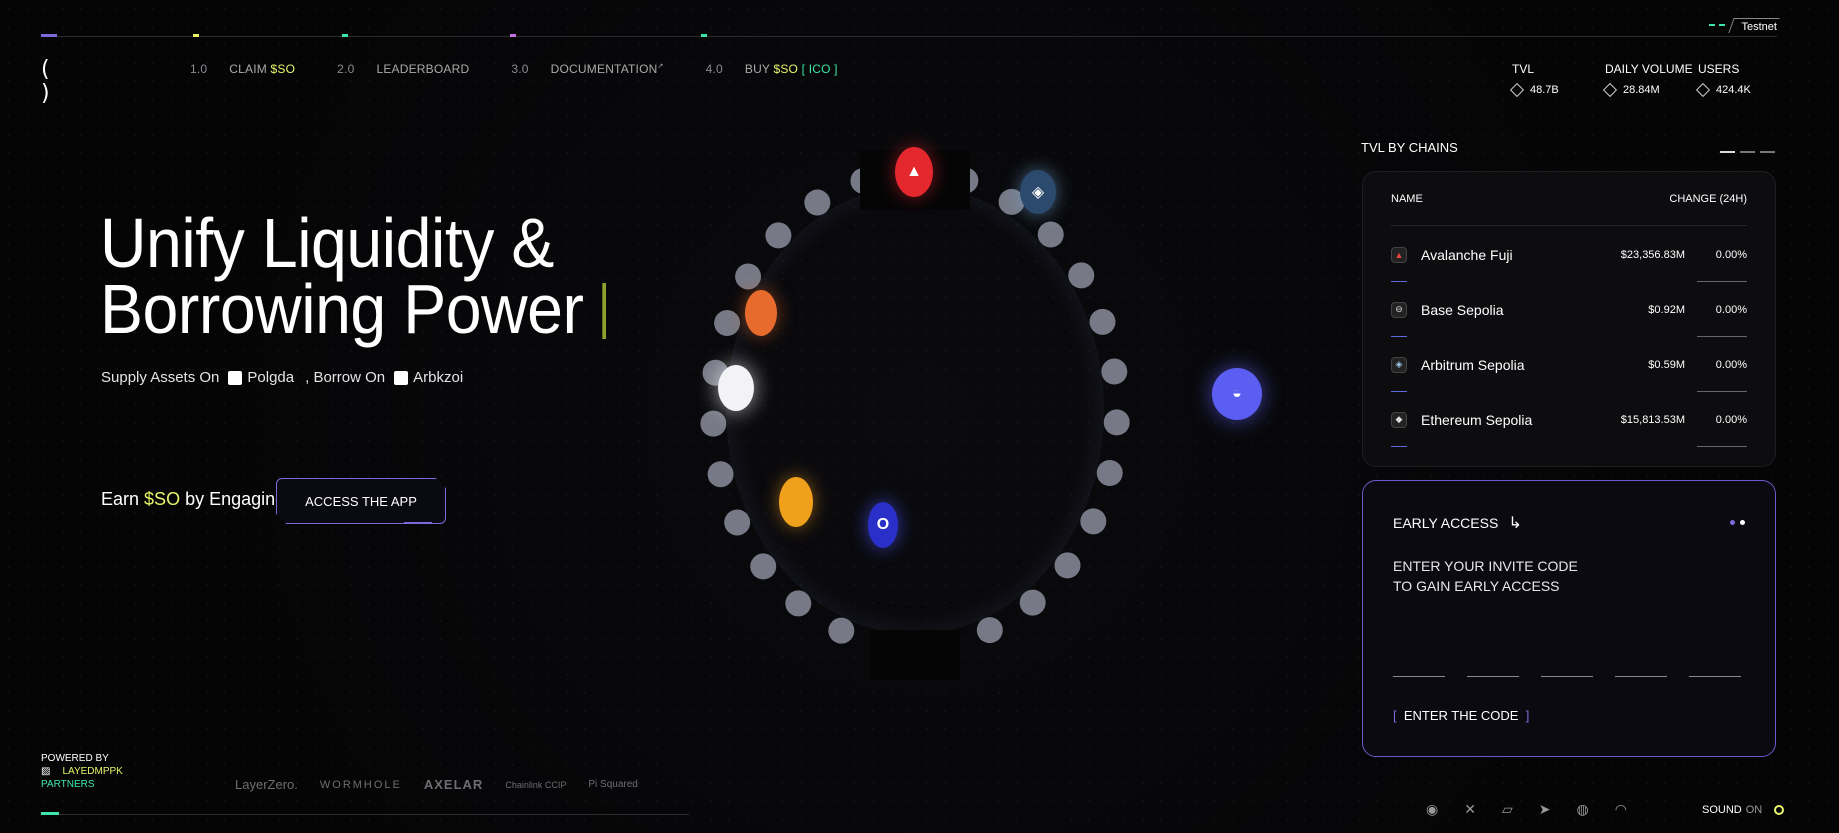 Image resolution: width=1839 pixels, height=833 pixels. I want to click on partner-wormhole: WORMHOLE, so click(361, 785).